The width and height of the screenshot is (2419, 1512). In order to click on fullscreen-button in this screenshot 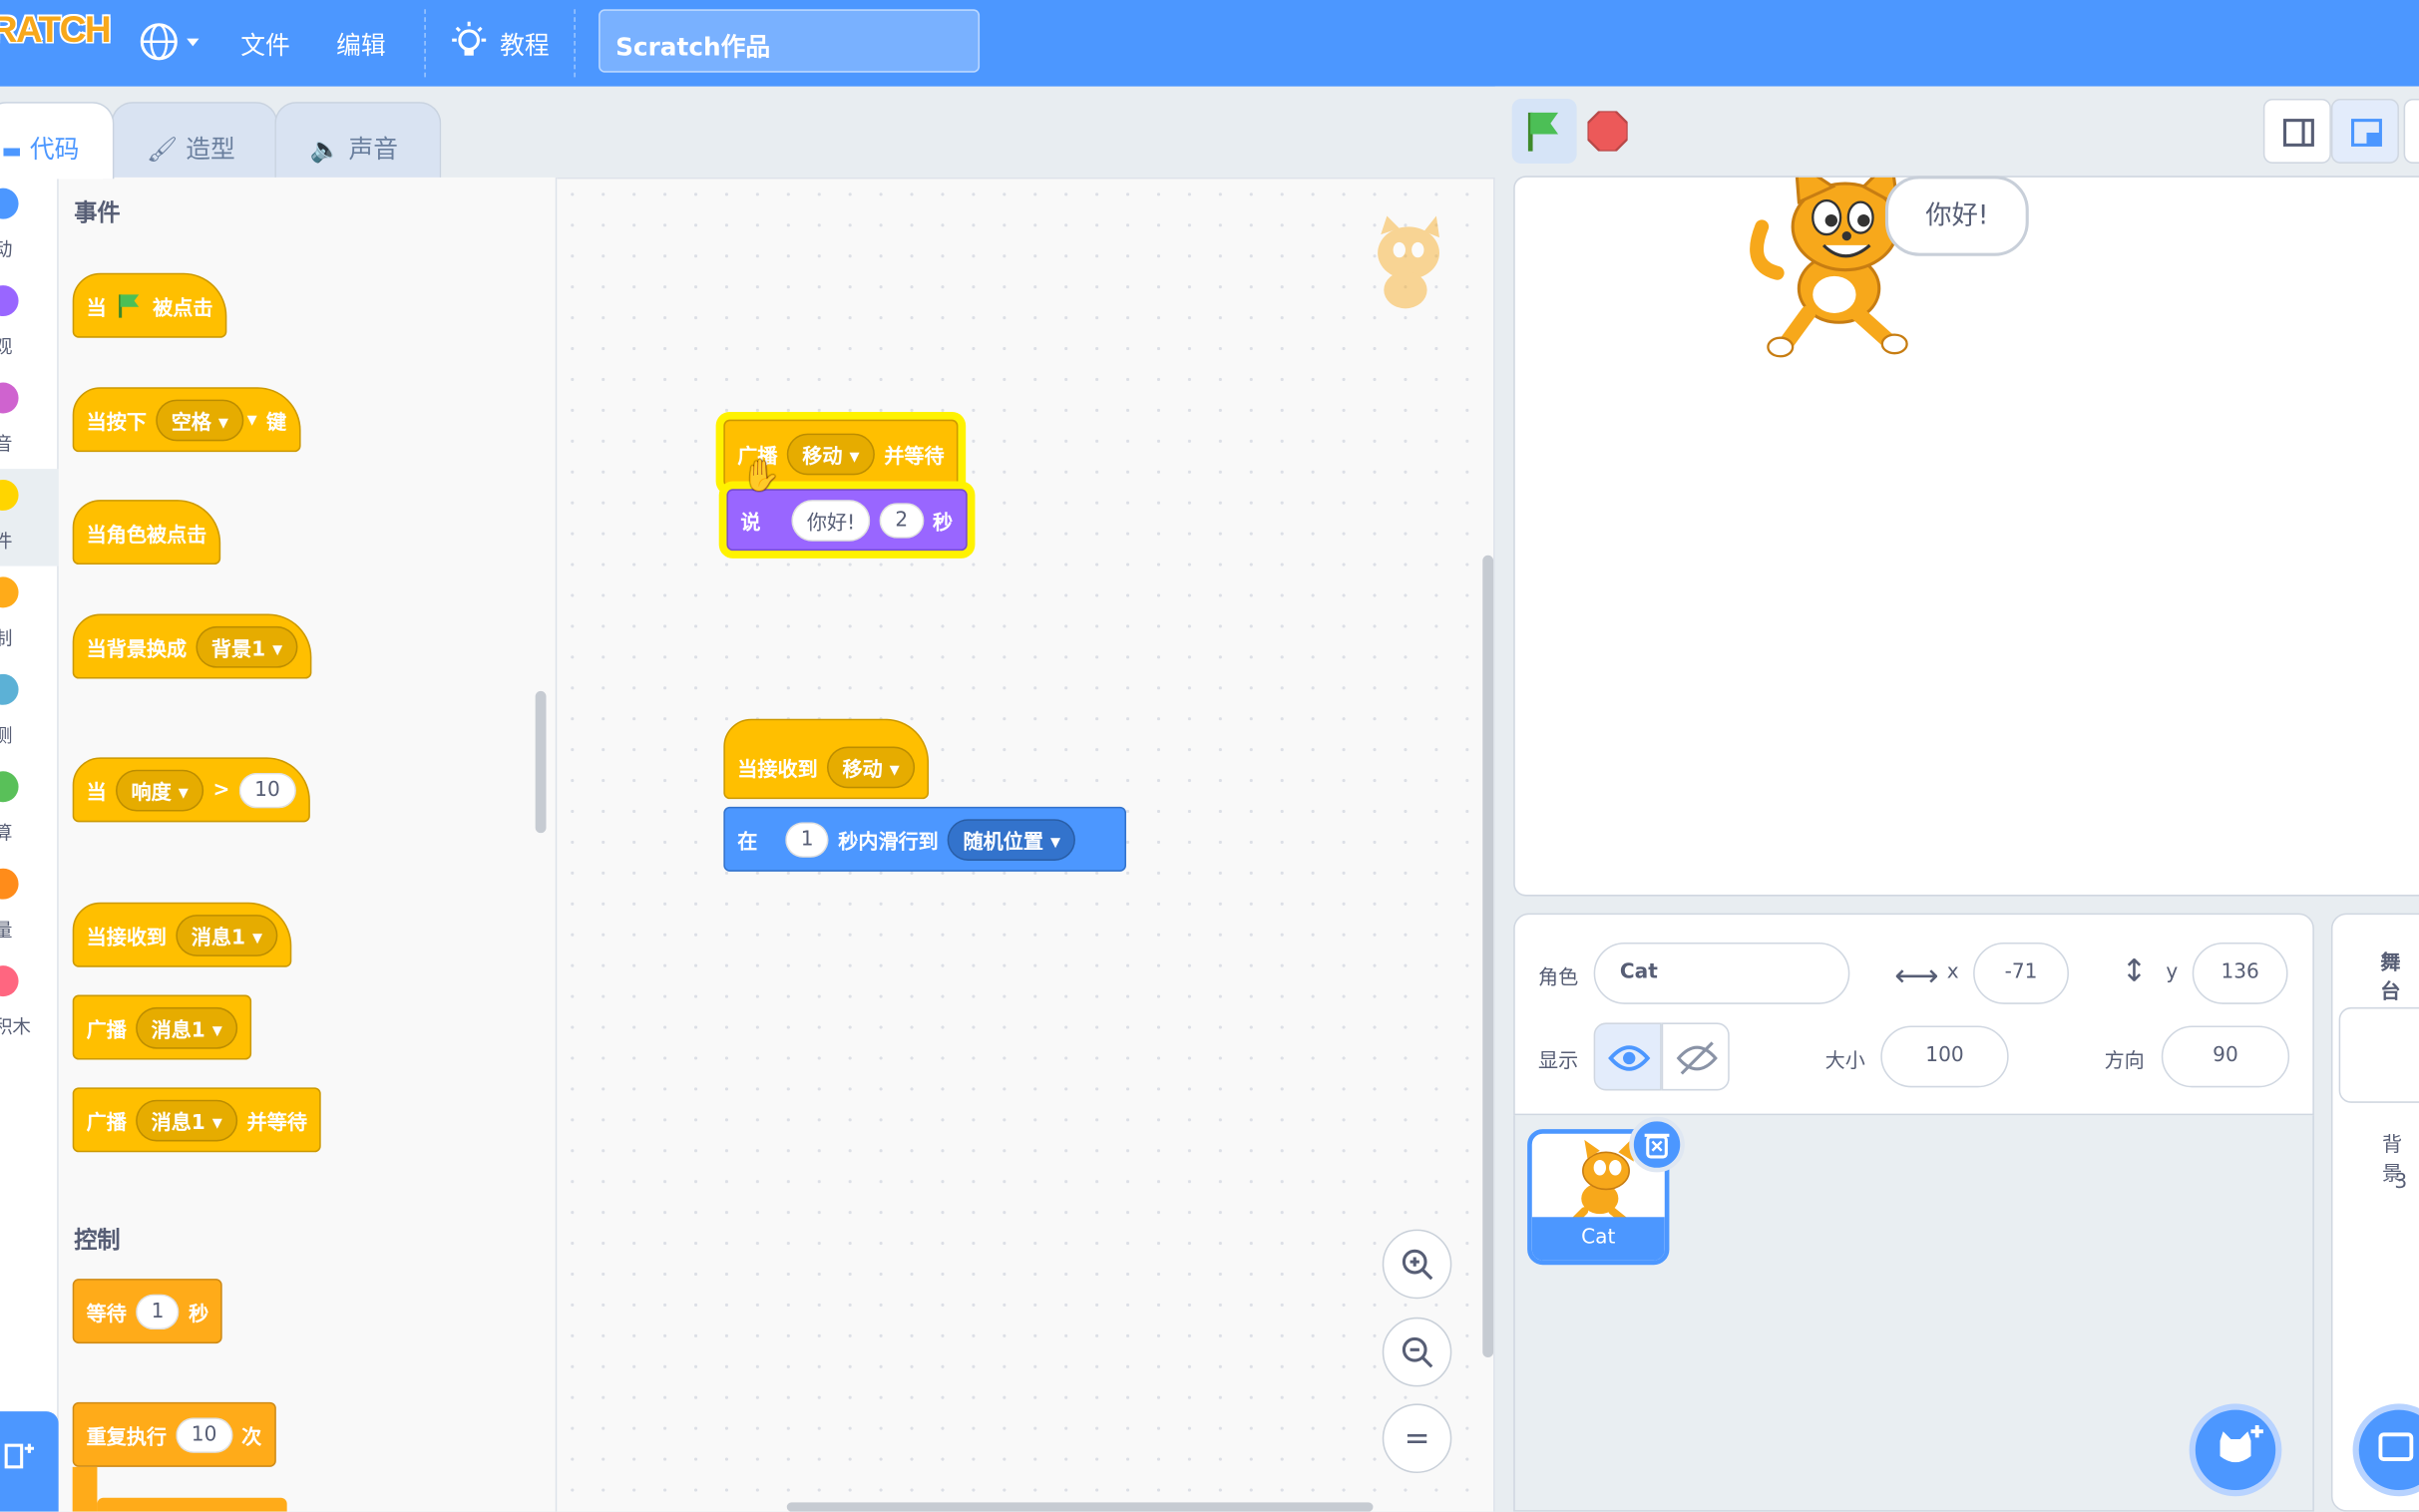, I will do `click(2411, 131)`.